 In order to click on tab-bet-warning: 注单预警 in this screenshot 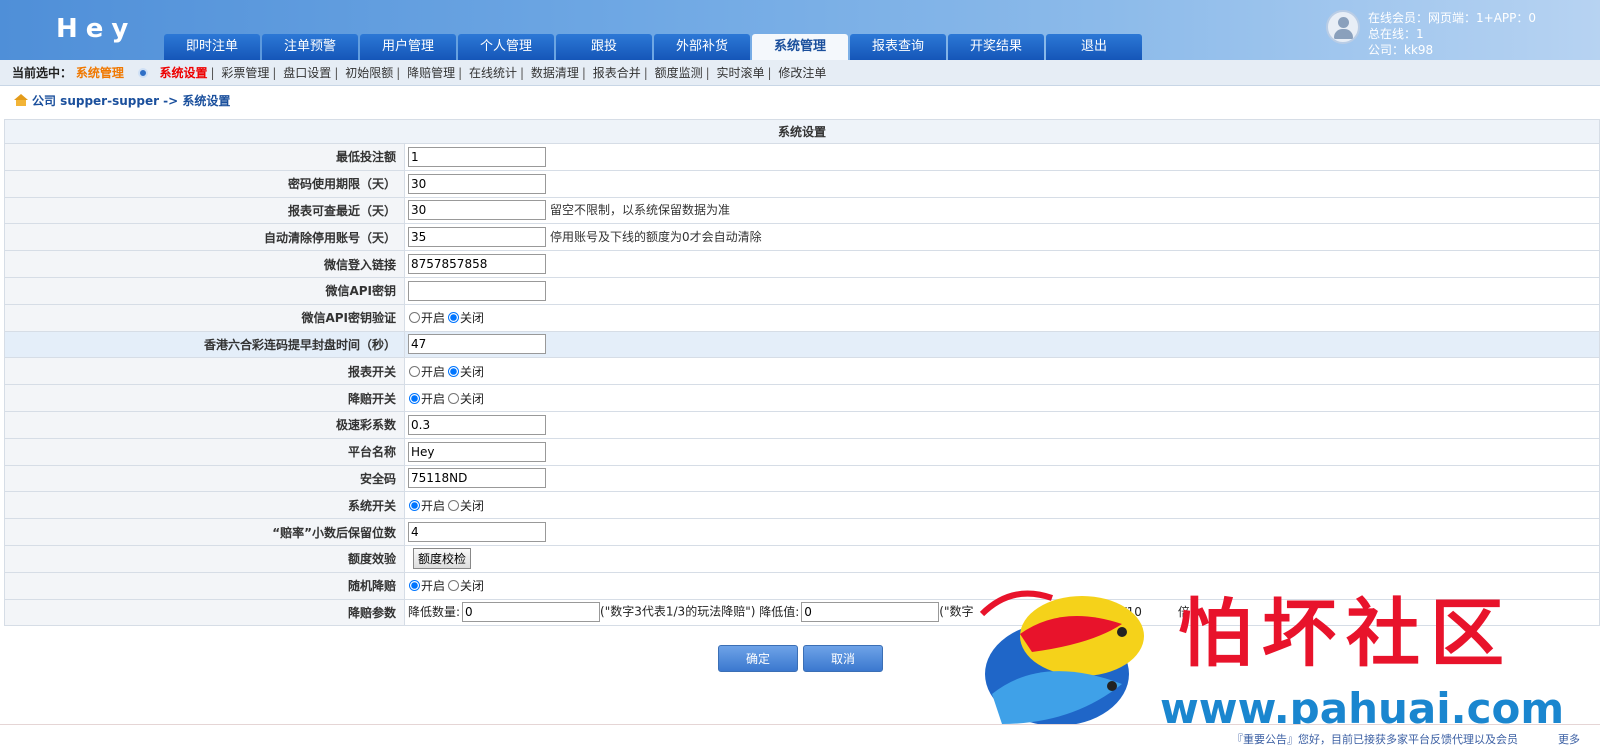, I will do `click(310, 47)`.